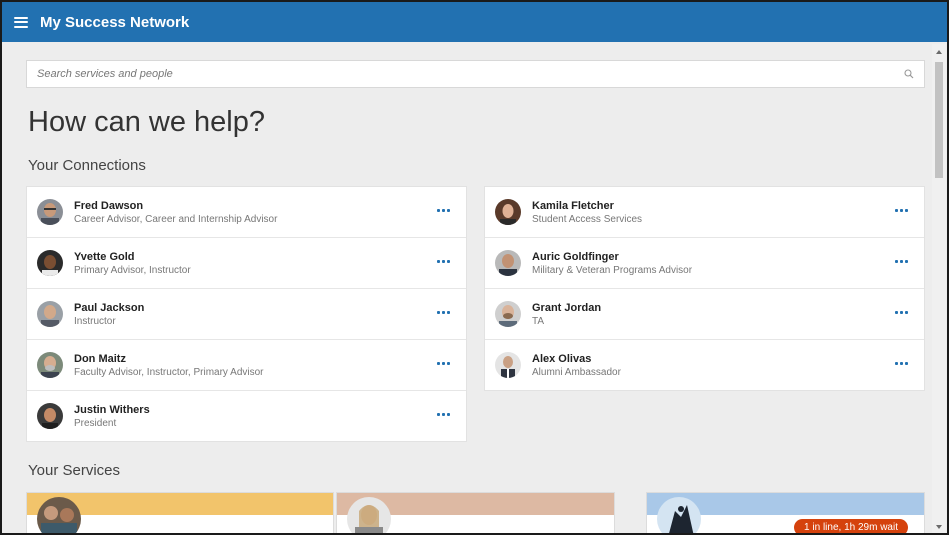  What do you see at coordinates (851, 526) in the screenshot?
I see `wait-status-badge: 1 in line, 1h 29m wait` at bounding box center [851, 526].